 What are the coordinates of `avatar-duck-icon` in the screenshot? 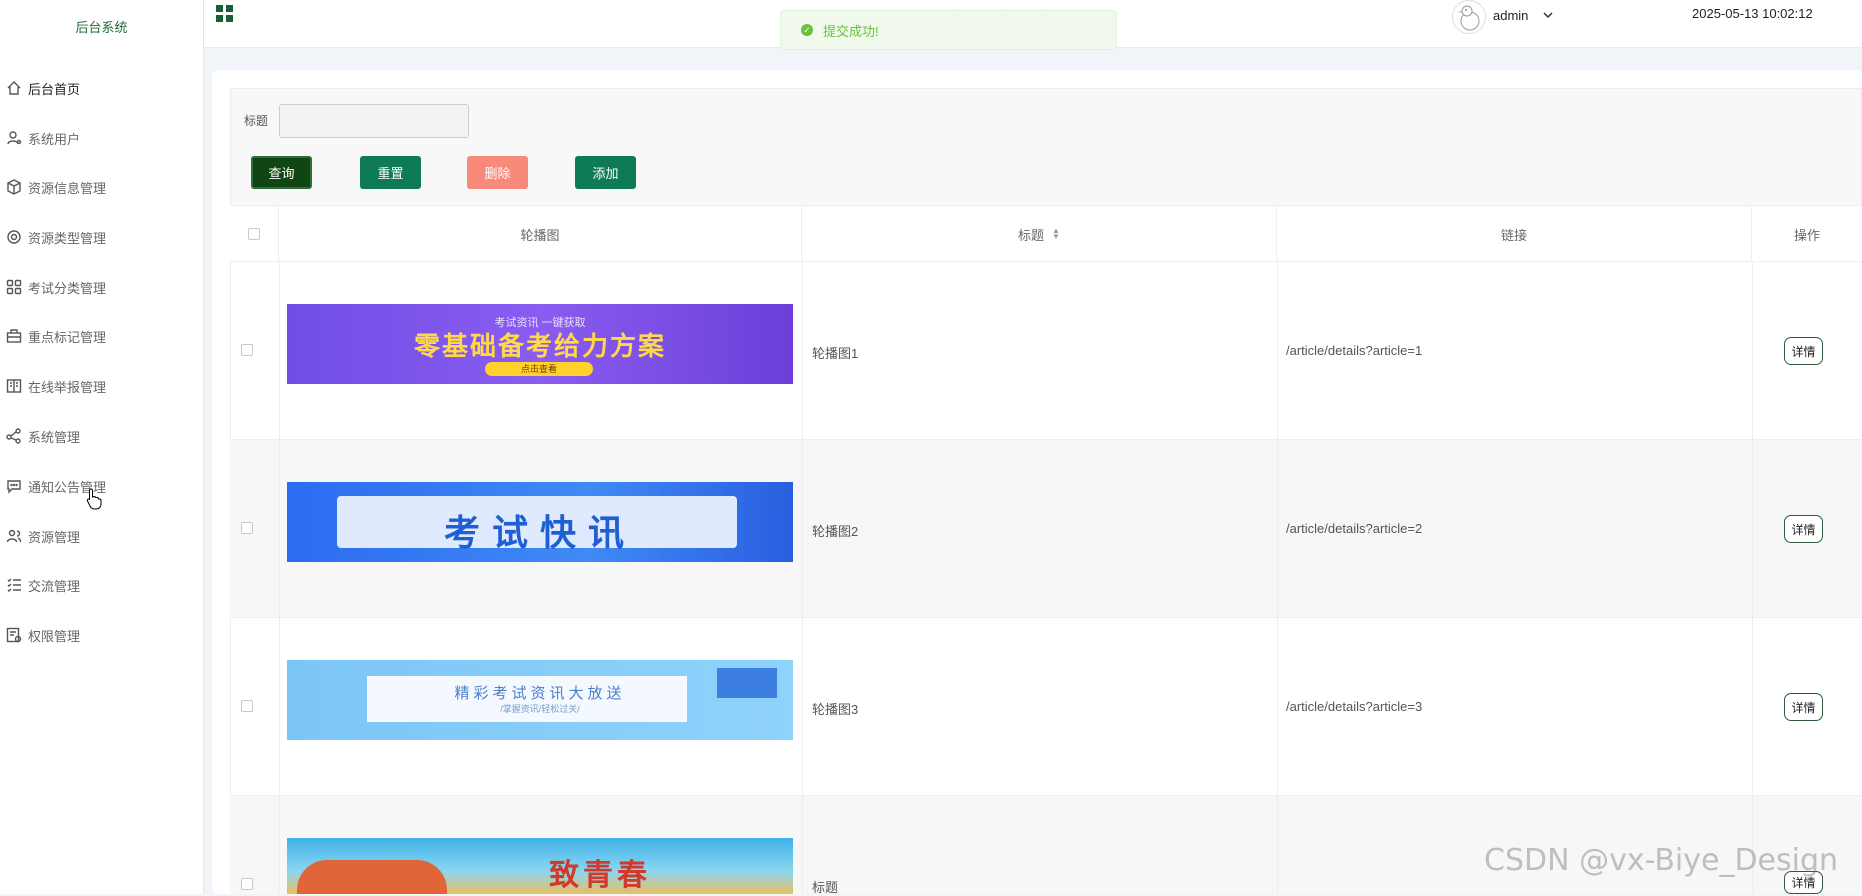 It's located at (1469, 18).